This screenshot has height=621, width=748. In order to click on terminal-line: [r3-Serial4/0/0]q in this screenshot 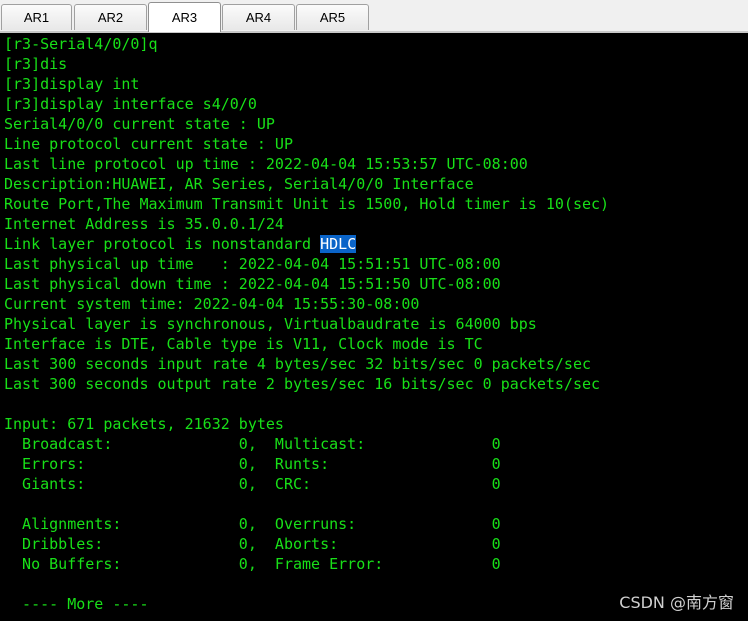, I will do `click(81, 44)`.